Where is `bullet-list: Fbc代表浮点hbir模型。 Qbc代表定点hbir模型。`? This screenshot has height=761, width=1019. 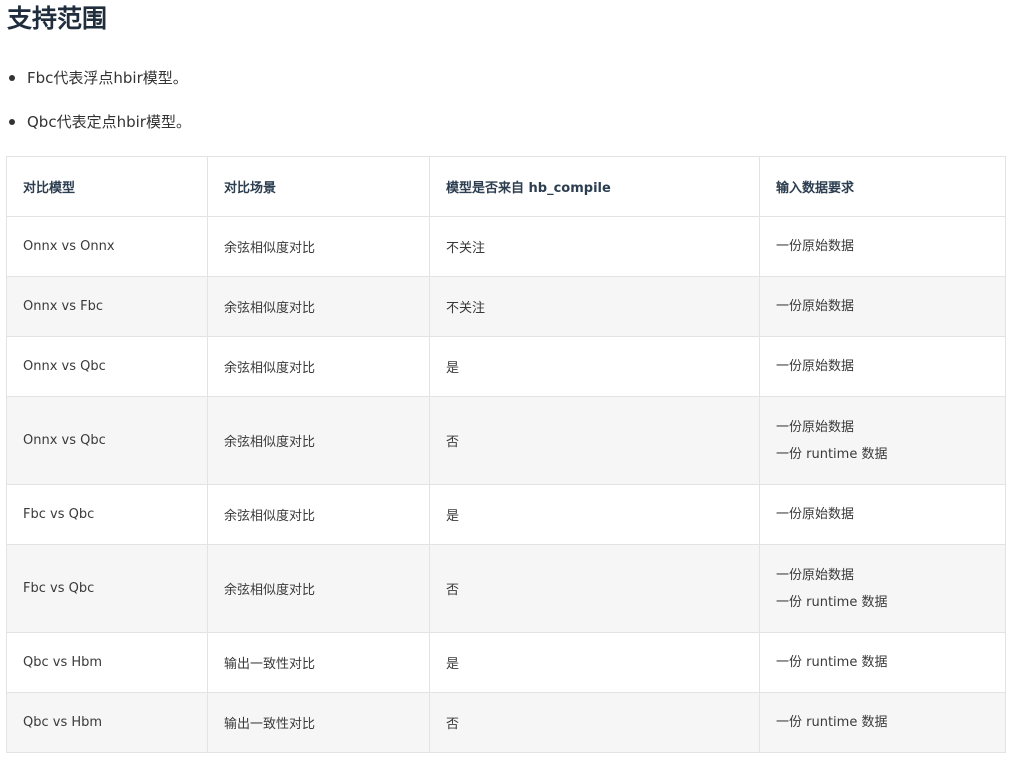
bullet-list: Fbc代表浮点hbir模型。 Qbc代表定点hbir模型。 is located at coordinates (95, 103).